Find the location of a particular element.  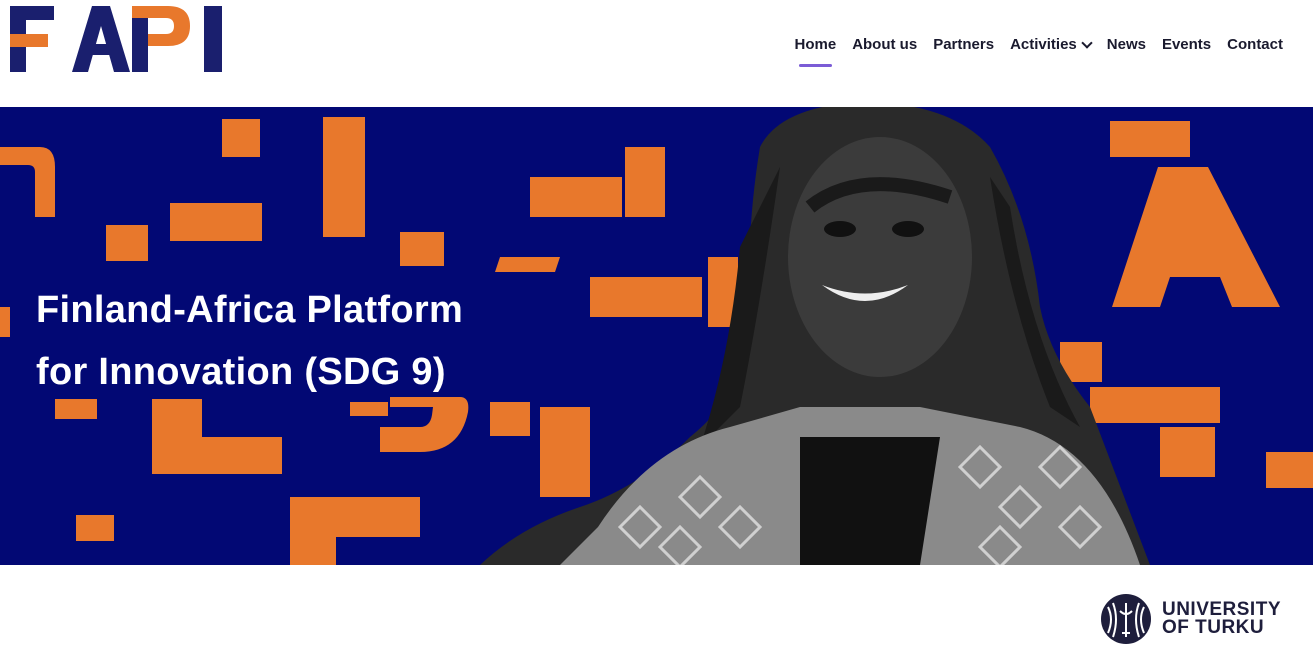

content-area: UNIVERSITY OF TURKU is located at coordinates (656, 610).